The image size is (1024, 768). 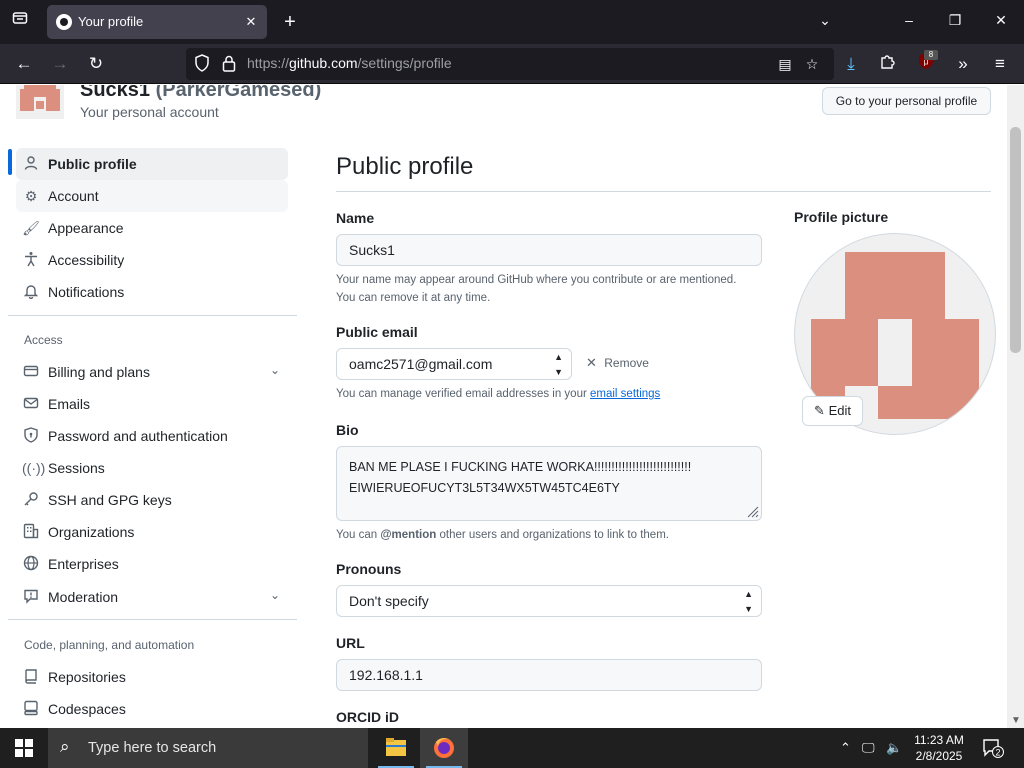 What do you see at coordinates (549, 601) in the screenshot?
I see `pronouns-select: Don't specify ▲ ▼` at bounding box center [549, 601].